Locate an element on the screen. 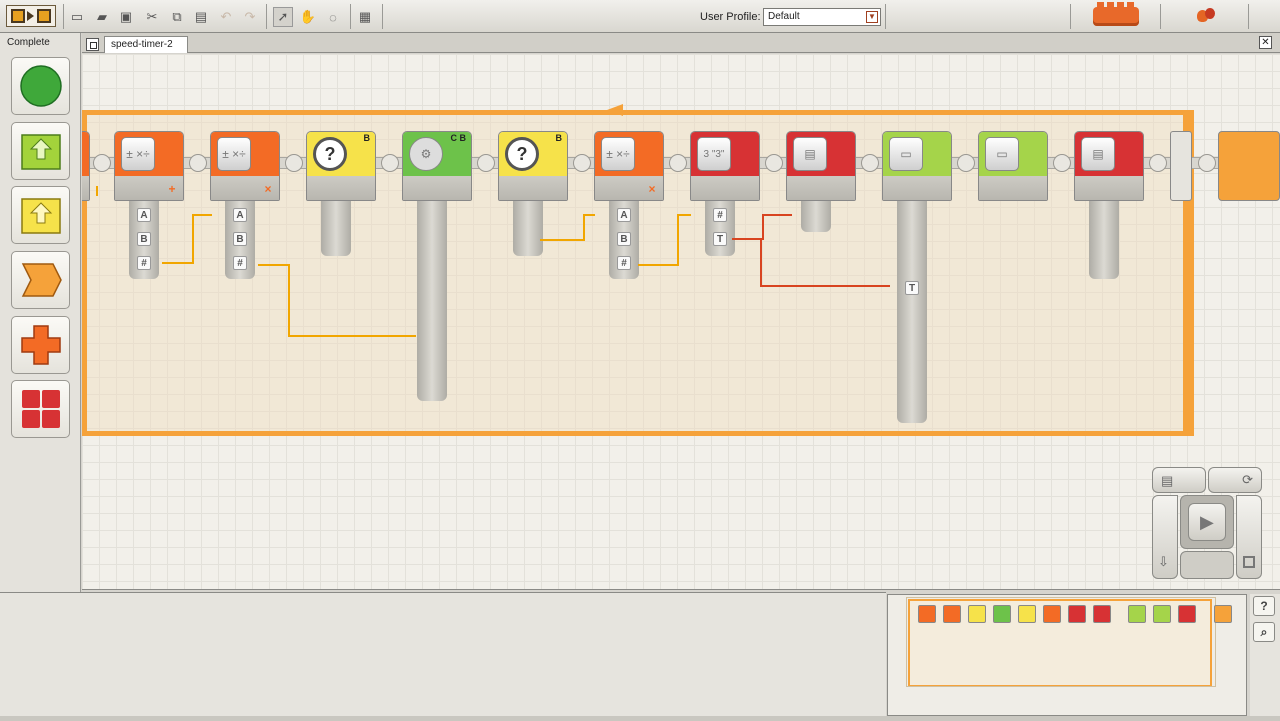 The image size is (1280, 721). input-b-icon: B is located at coordinates (240, 239).